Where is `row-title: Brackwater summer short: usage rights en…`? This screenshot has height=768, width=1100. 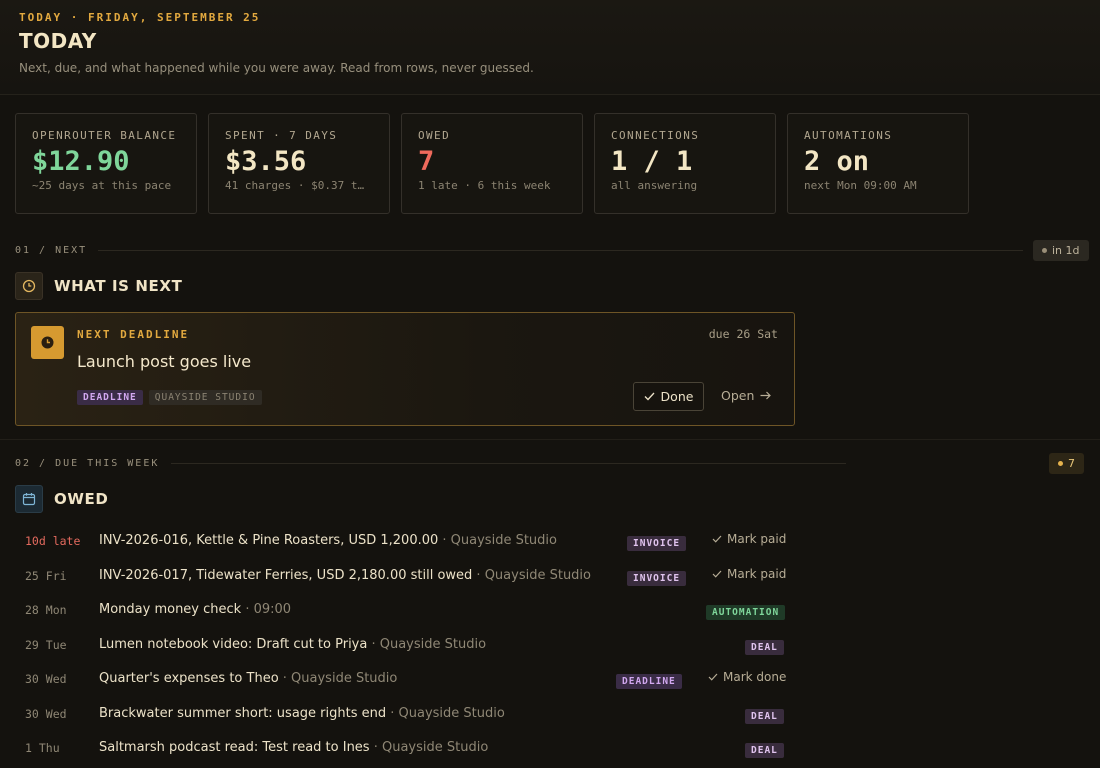 row-title: Brackwater summer short: usage rights en… is located at coordinates (302, 713).